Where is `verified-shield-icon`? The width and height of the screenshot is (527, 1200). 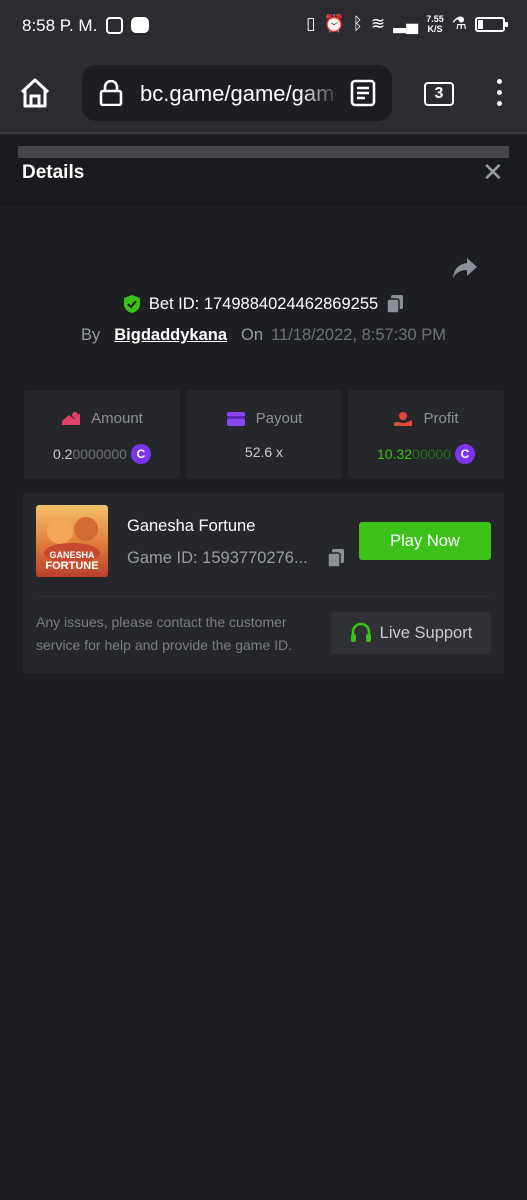 verified-shield-icon is located at coordinates (131, 304).